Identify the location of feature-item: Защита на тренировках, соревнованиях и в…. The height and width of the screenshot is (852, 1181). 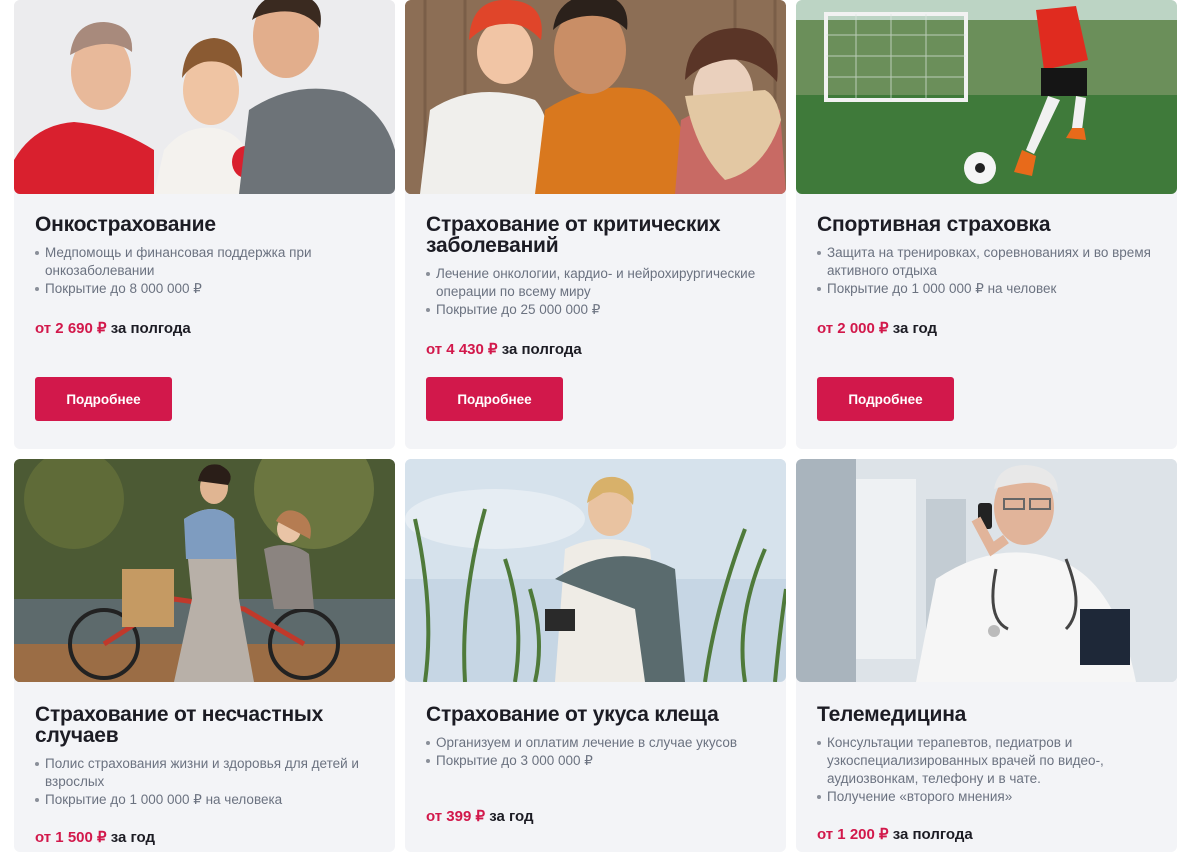
(988, 262).